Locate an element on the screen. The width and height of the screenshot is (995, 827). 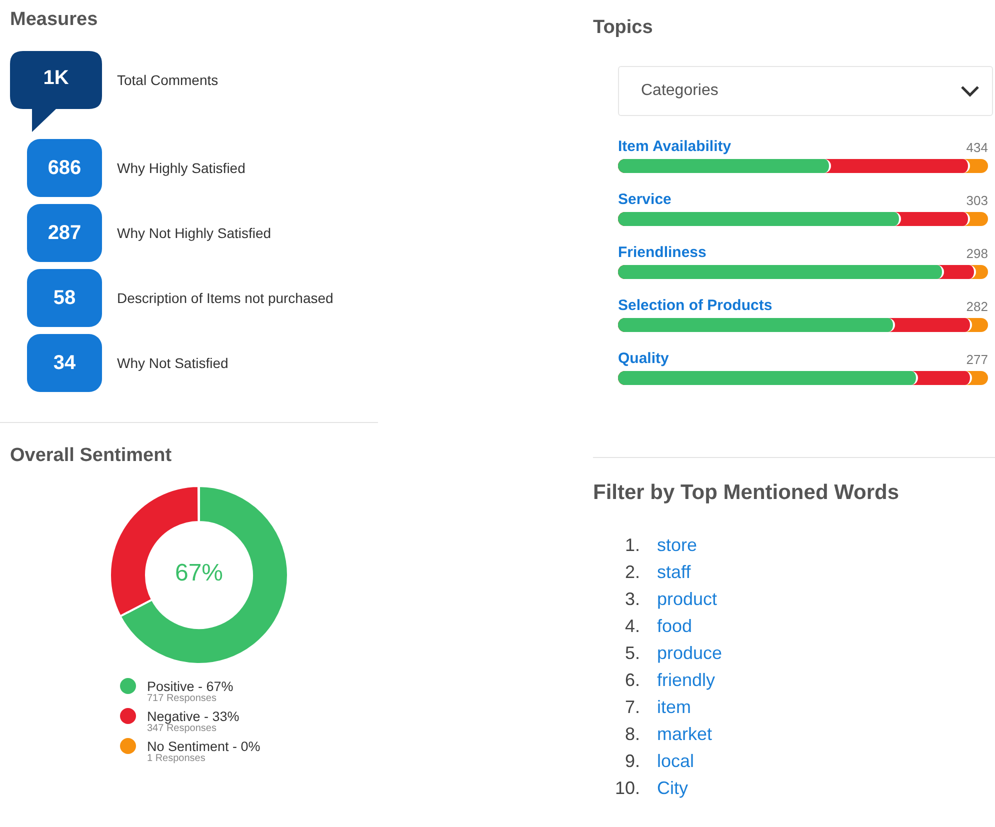
word-link: local is located at coordinates (675, 761).